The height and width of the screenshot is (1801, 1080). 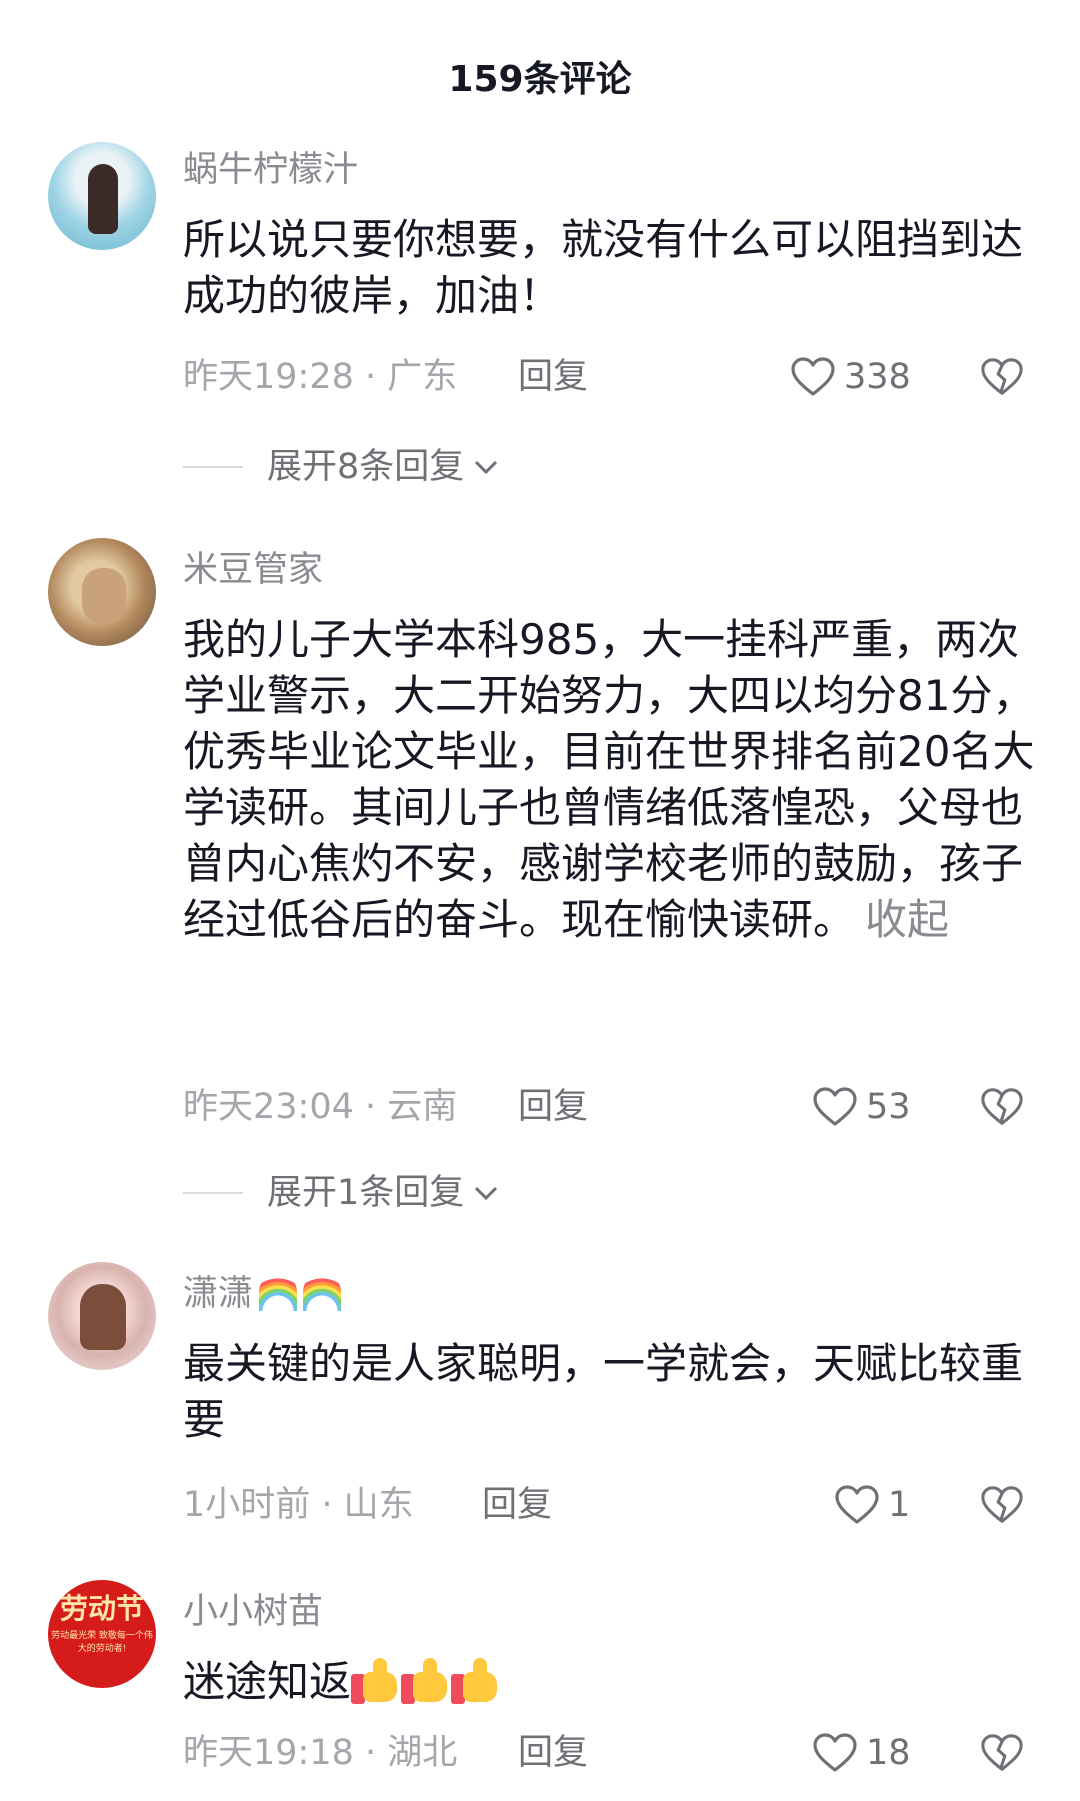 I want to click on username-text: 潇潇, so click(x=218, y=1294).